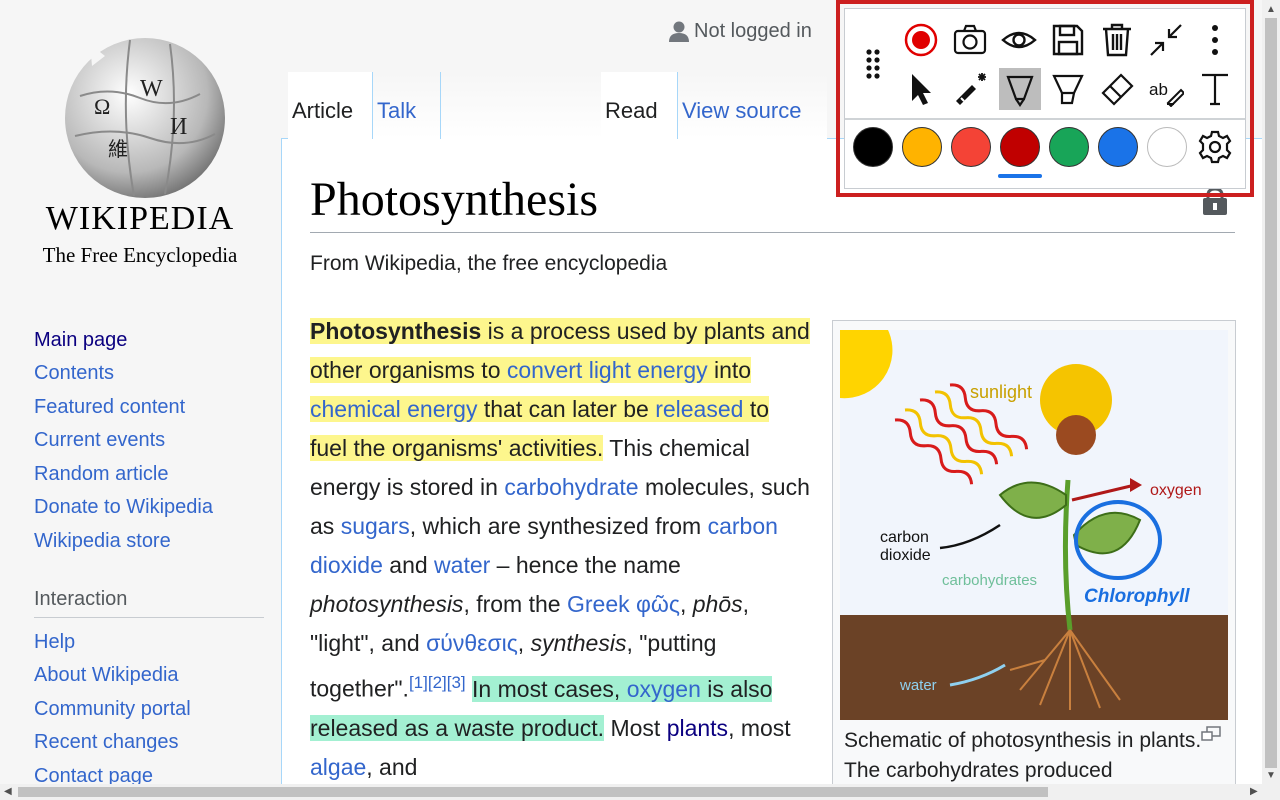  What do you see at coordinates (112, 709) in the screenshot?
I see `nav-community-portal: Community portal` at bounding box center [112, 709].